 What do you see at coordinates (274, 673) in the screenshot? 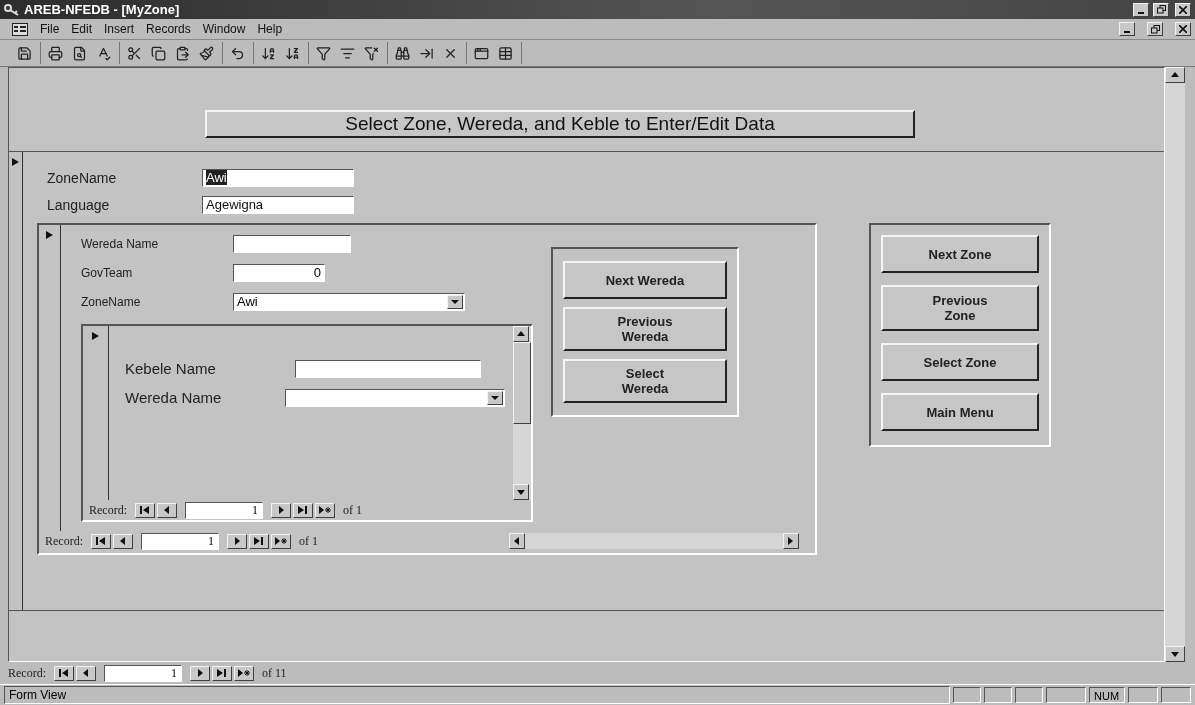
I see `record-count: of 11` at bounding box center [274, 673].